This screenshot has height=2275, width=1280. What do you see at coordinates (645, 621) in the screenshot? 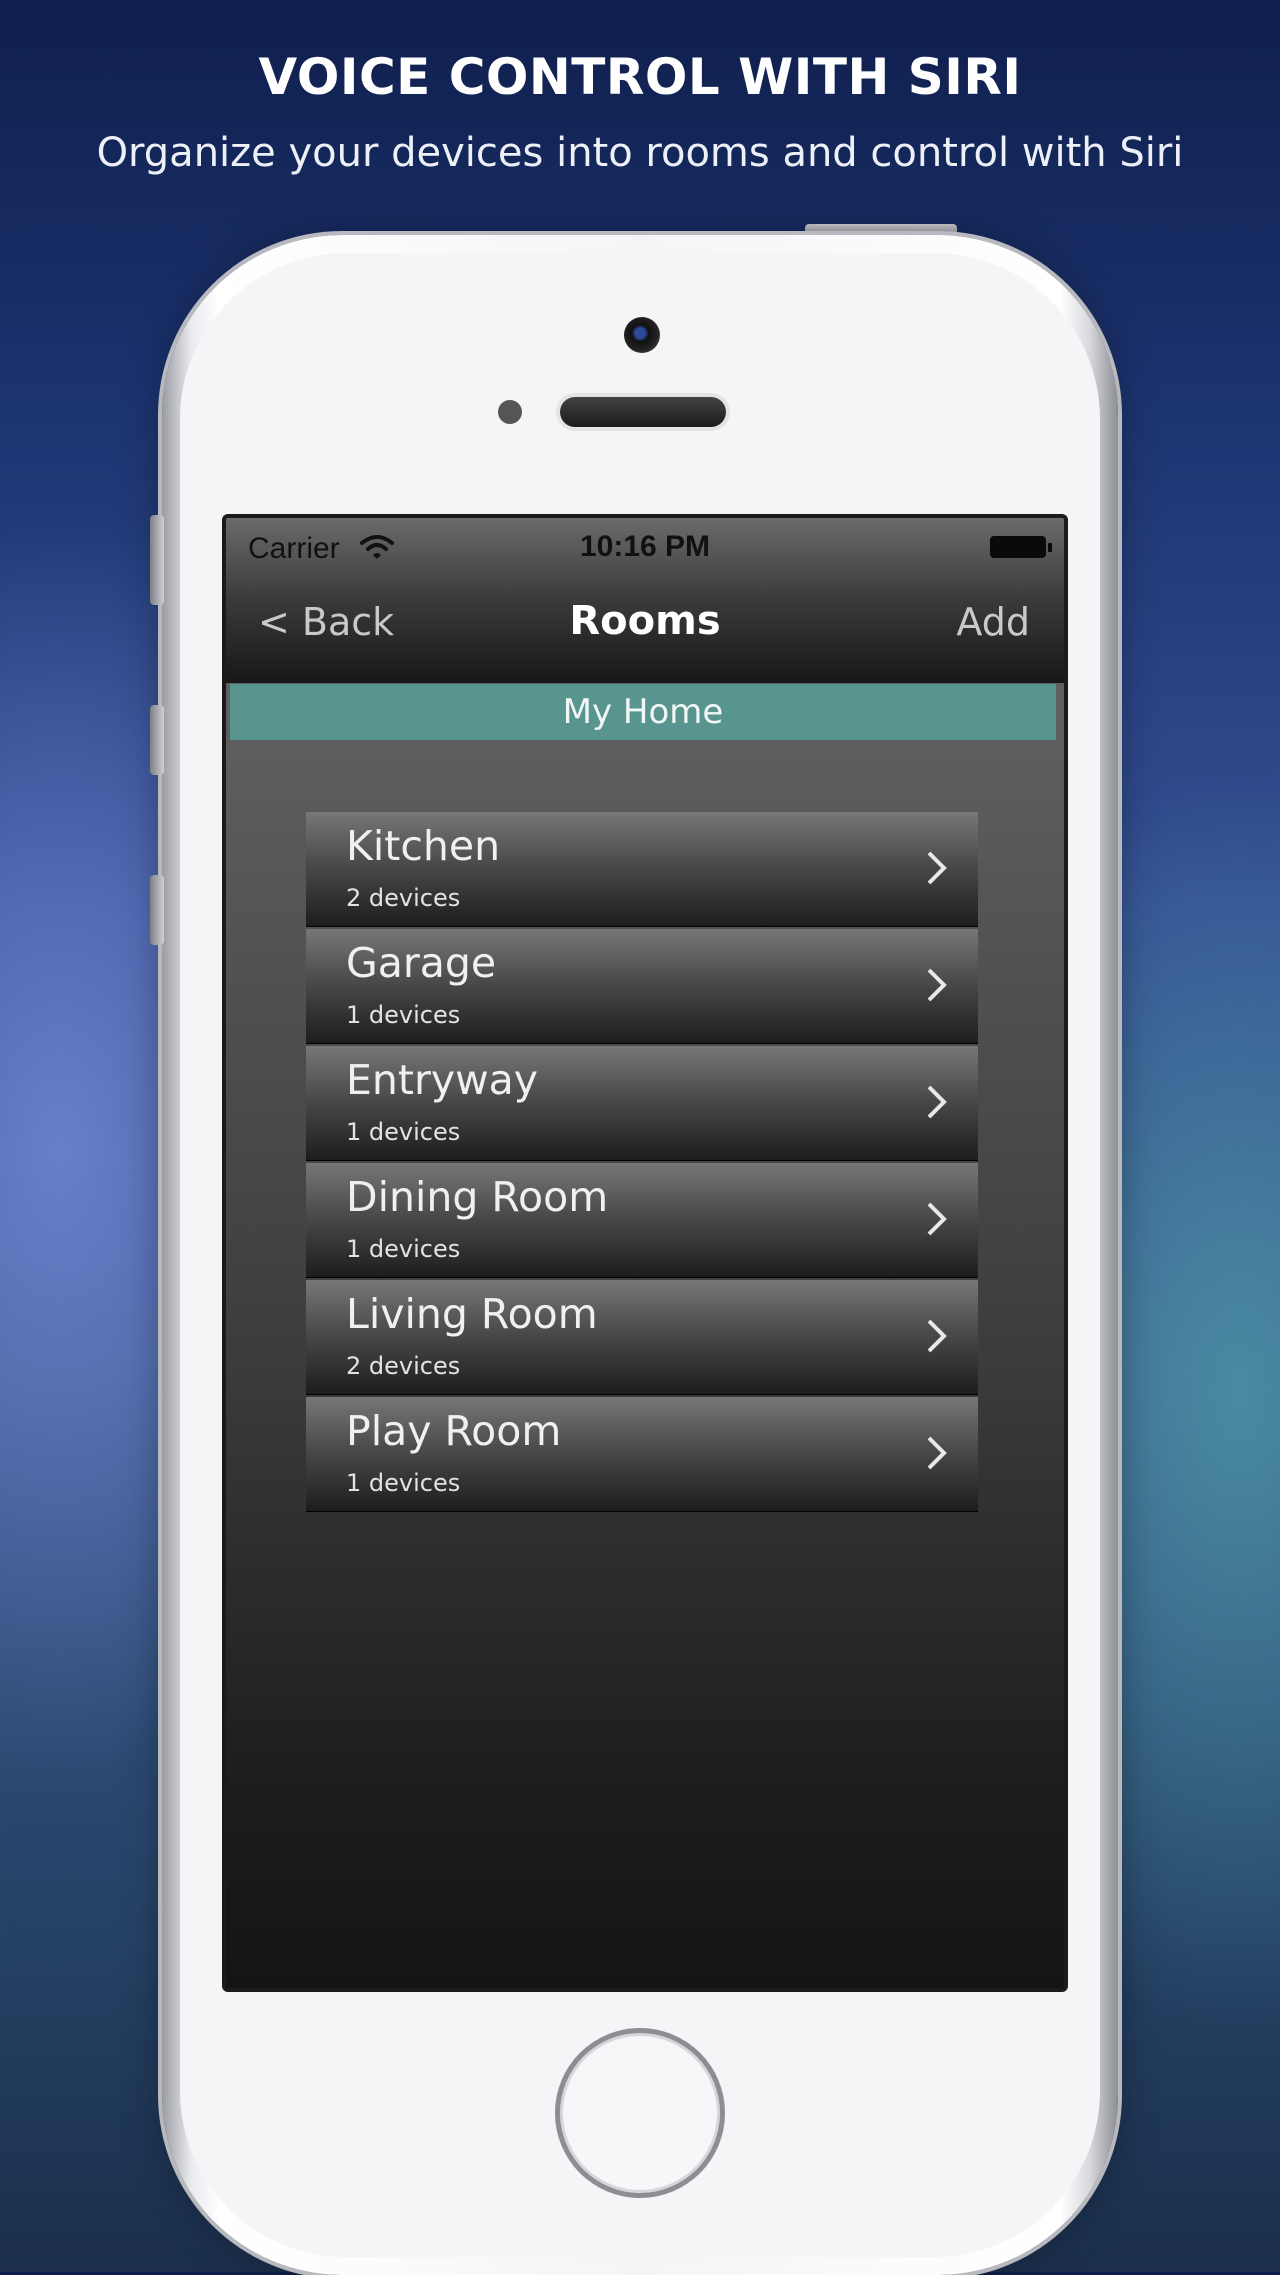
I see `page-title: Rooms` at bounding box center [645, 621].